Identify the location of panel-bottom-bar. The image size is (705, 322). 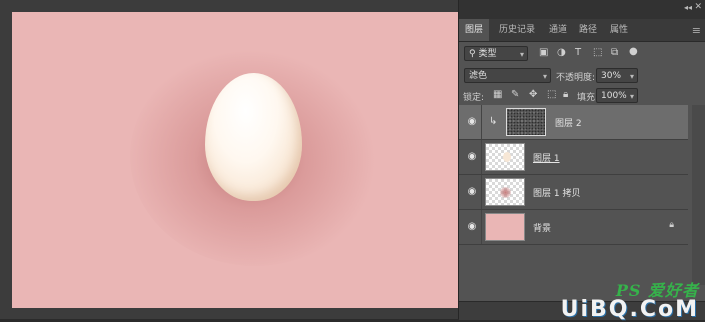
(582, 310).